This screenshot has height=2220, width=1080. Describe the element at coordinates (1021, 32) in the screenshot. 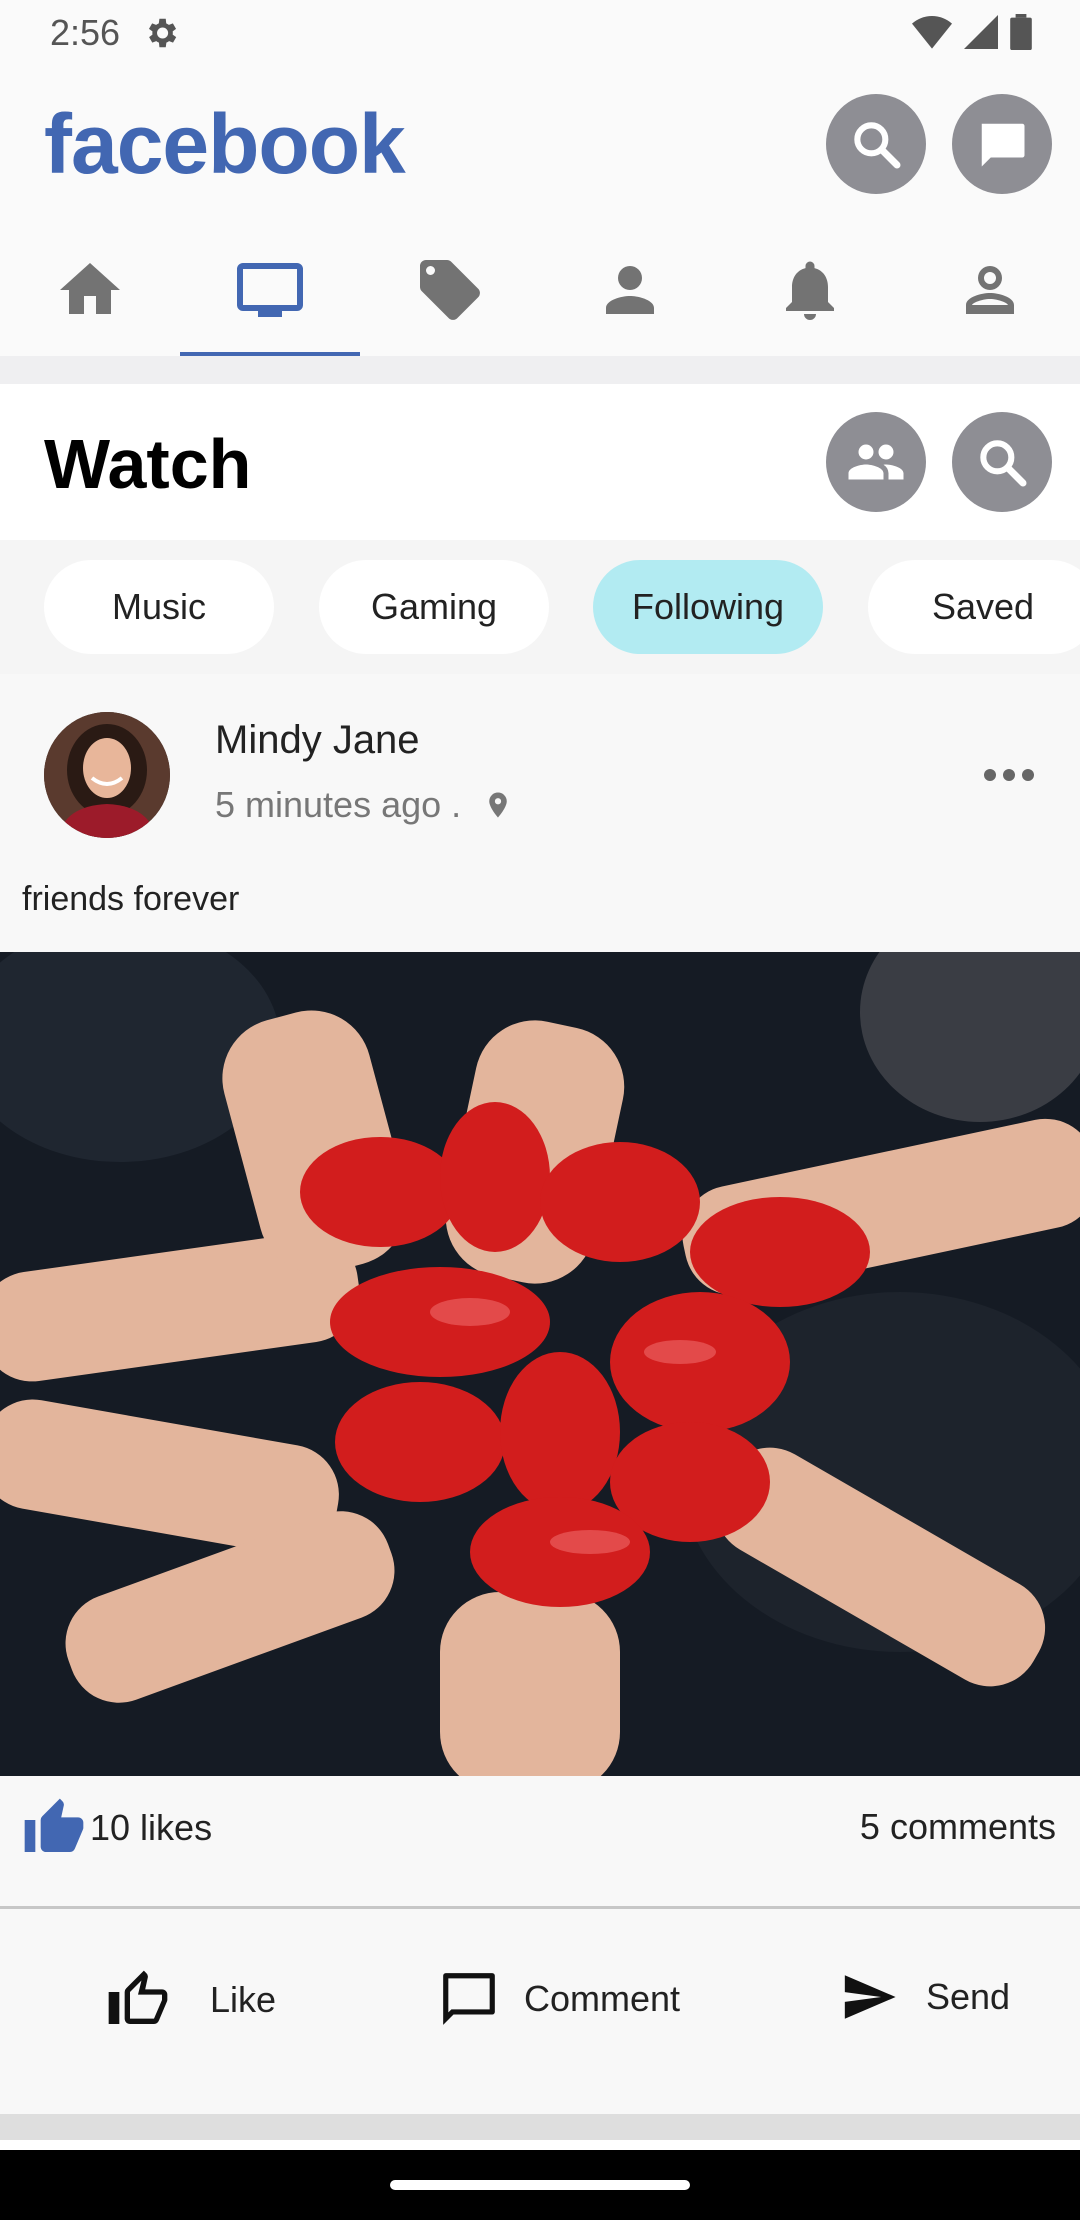

I see `battery-icon` at that location.